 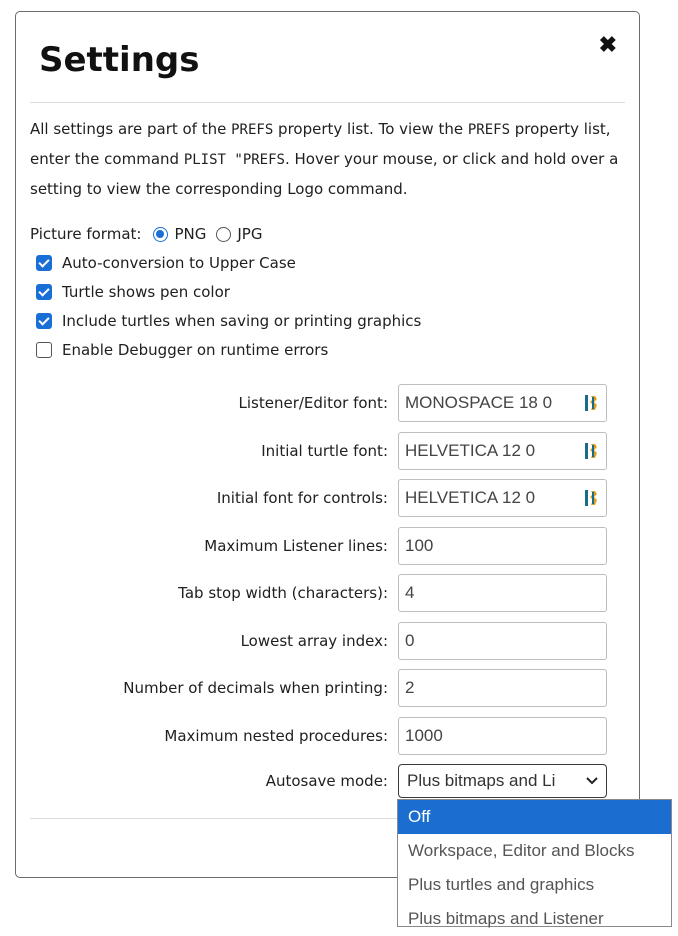 What do you see at coordinates (296, 546) in the screenshot?
I see `max-listener-lines-label: Maximum Listener lines:` at bounding box center [296, 546].